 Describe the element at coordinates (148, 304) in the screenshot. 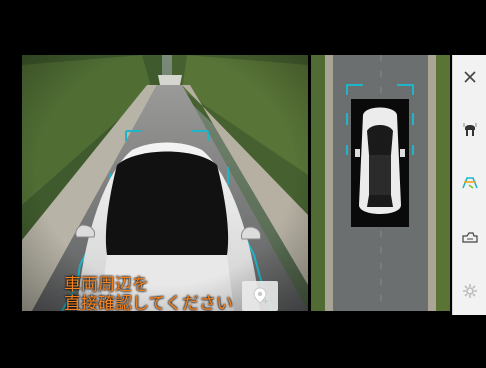

I see `message-line-2: 直接確認してください` at that location.